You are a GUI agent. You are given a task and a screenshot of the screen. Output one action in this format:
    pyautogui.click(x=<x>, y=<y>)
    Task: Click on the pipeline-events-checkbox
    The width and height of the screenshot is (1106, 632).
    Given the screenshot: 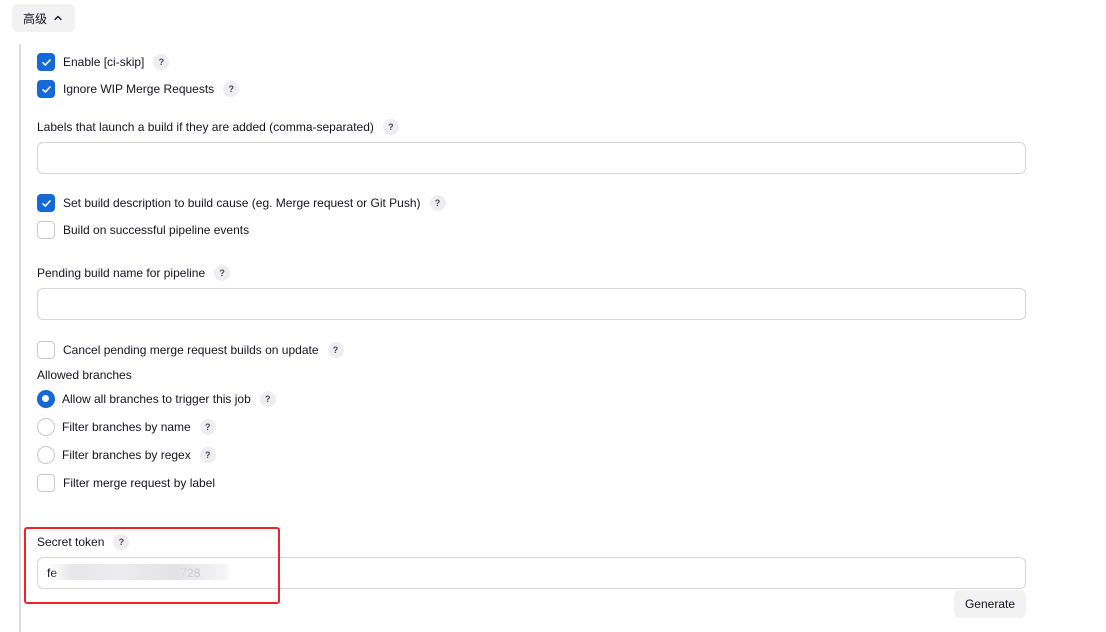 What is the action you would take?
    pyautogui.click(x=46, y=230)
    